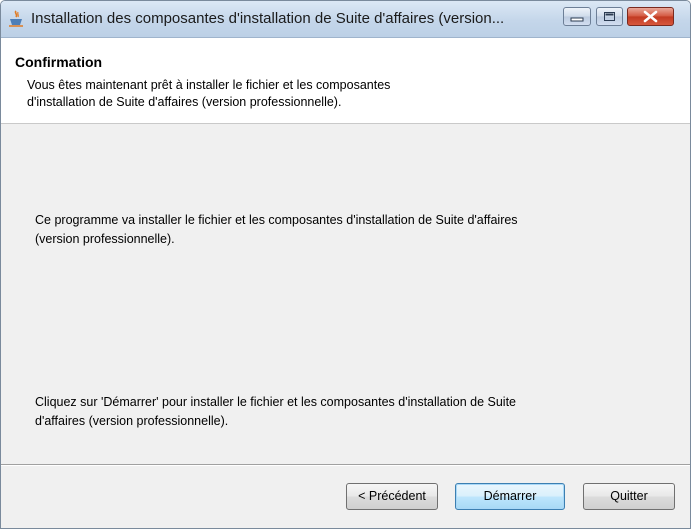 The image size is (691, 529). Describe the element at coordinates (16, 19) in the screenshot. I see `java-cup-icon` at that location.